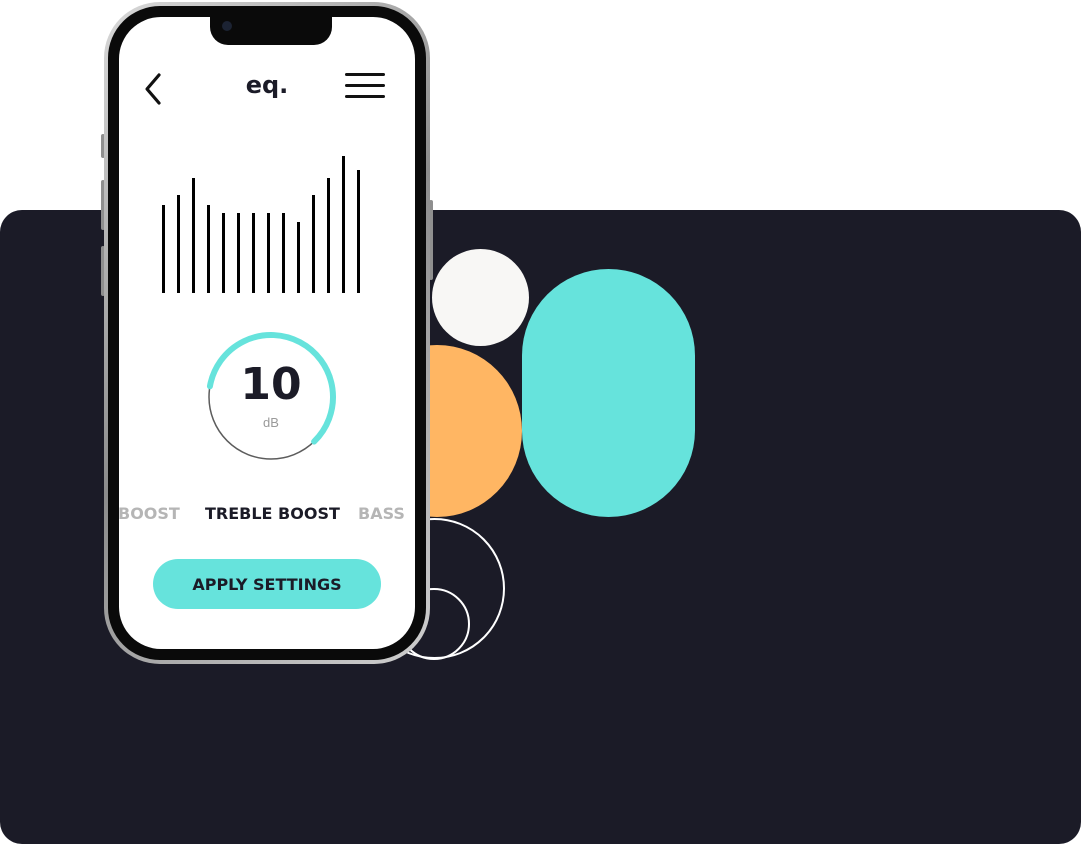  Describe the element at coordinates (480, 297) in the screenshot. I see `decorative-white-circle` at that location.